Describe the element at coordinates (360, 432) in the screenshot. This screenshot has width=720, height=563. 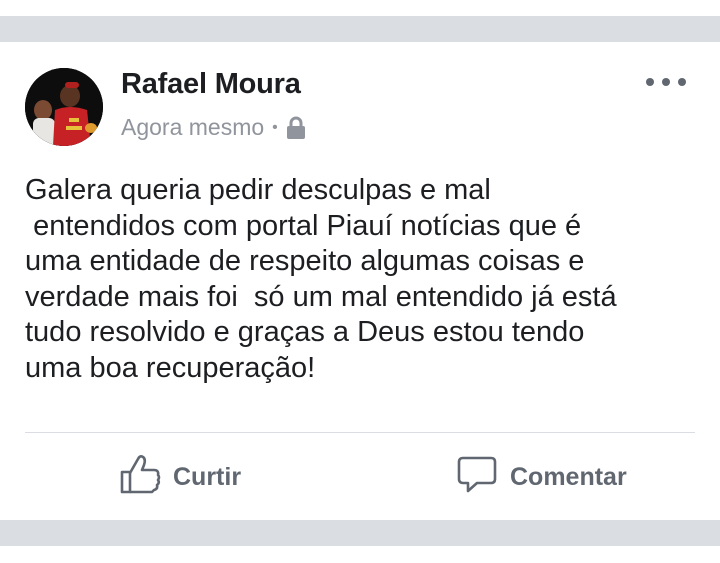
I see `action-divider` at that location.